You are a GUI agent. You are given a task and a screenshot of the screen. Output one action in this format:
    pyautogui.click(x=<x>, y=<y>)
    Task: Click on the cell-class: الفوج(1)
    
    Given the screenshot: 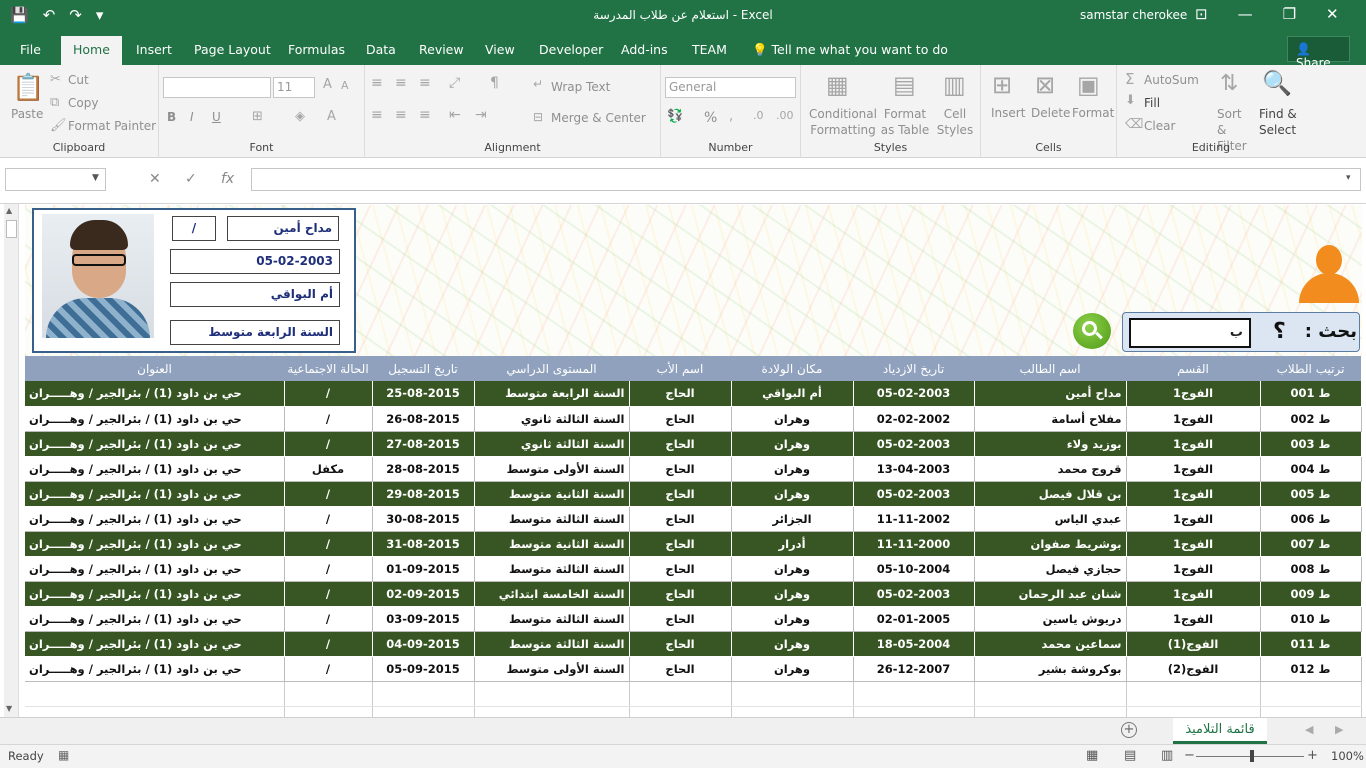 What is the action you would take?
    pyautogui.click(x=1193, y=644)
    